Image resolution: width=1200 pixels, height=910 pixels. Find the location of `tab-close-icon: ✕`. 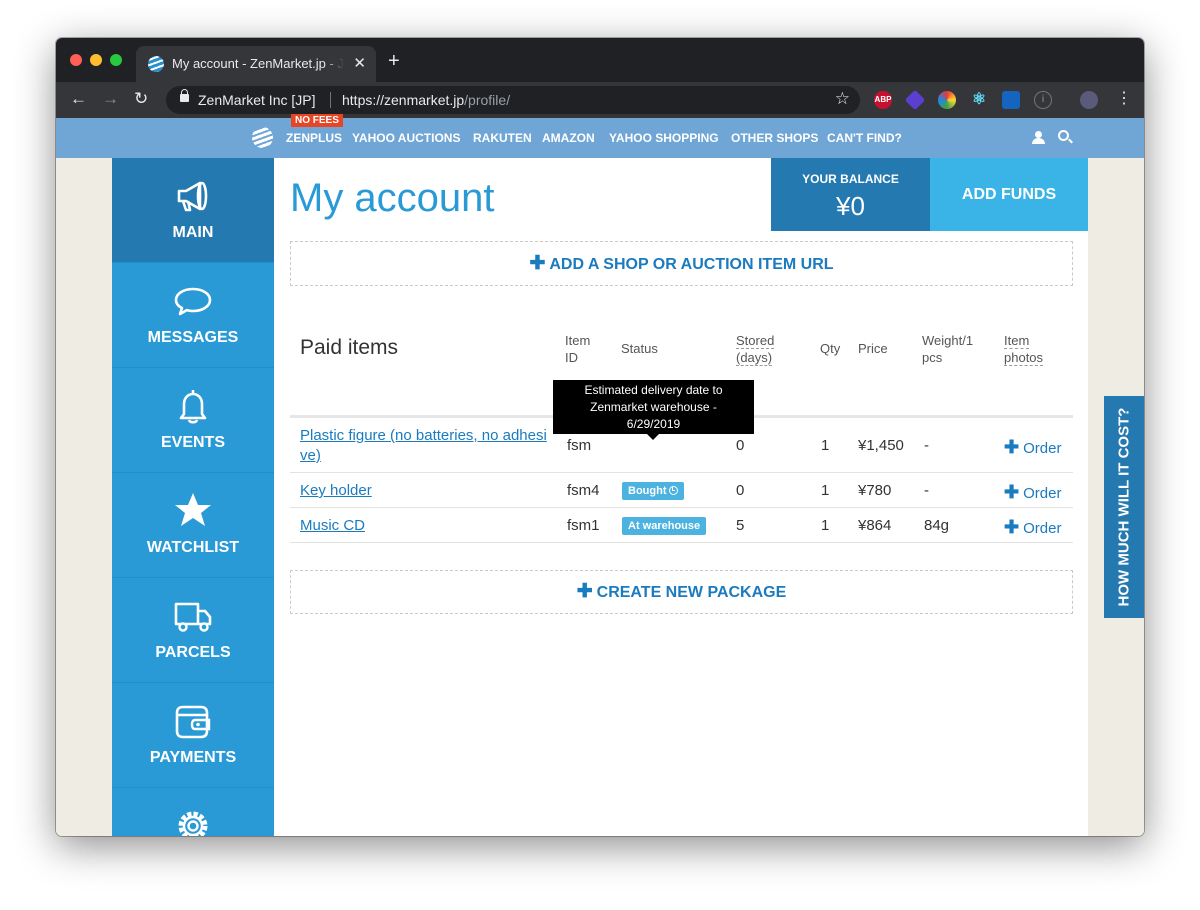

tab-close-icon: ✕ is located at coordinates (359, 63).